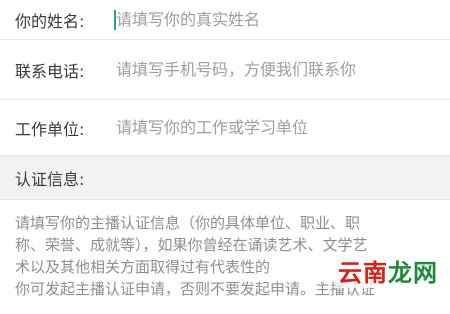 The width and height of the screenshot is (450, 314). What do you see at coordinates (277, 19) in the screenshot?
I see `name-input` at bounding box center [277, 19].